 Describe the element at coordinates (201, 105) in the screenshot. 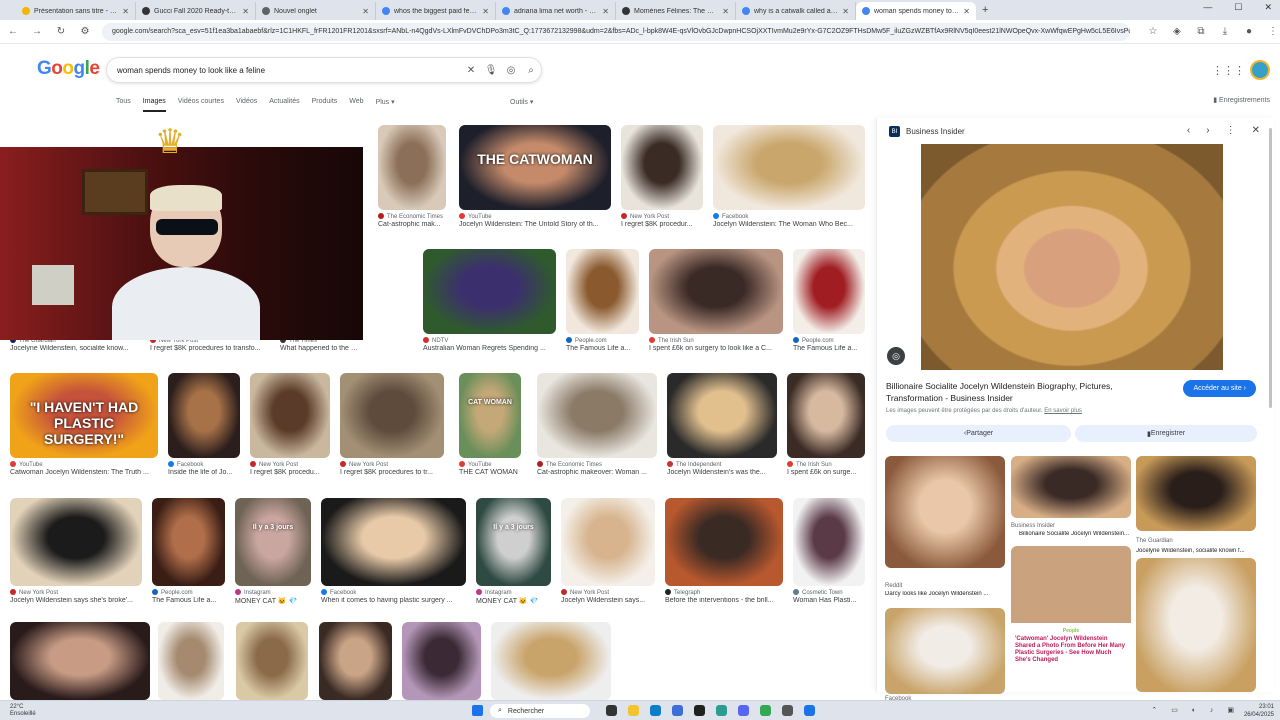

I see `search-tab: Vidéos courtes` at that location.